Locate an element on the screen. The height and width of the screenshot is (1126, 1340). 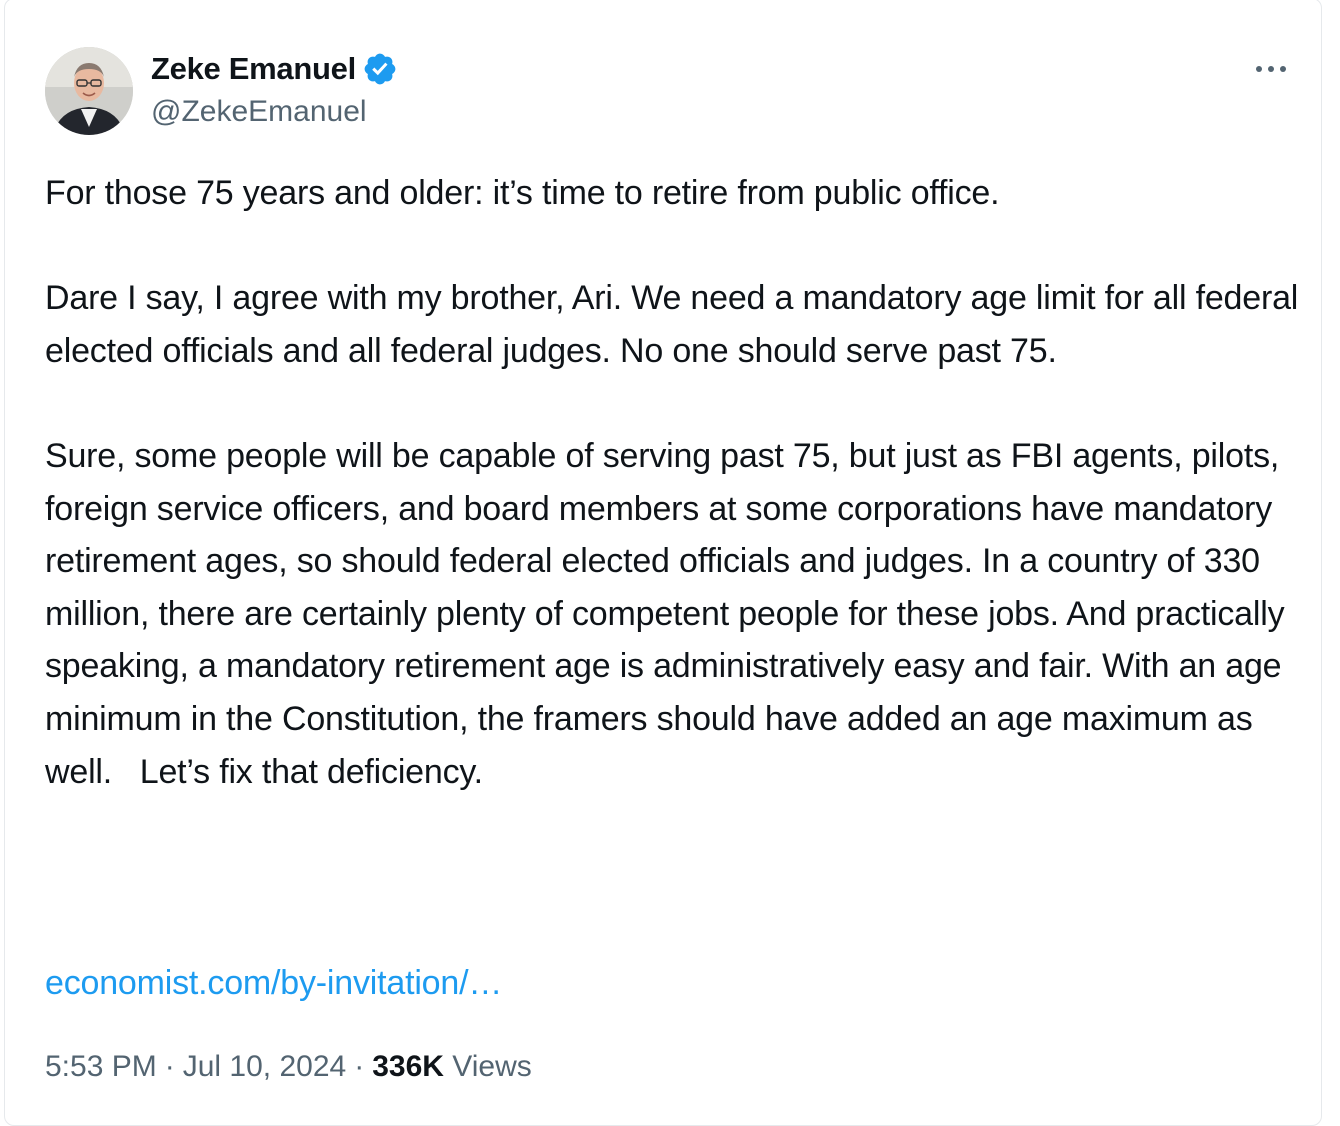
tweet-date: Jul 10, 2024 is located at coordinates (264, 1066).